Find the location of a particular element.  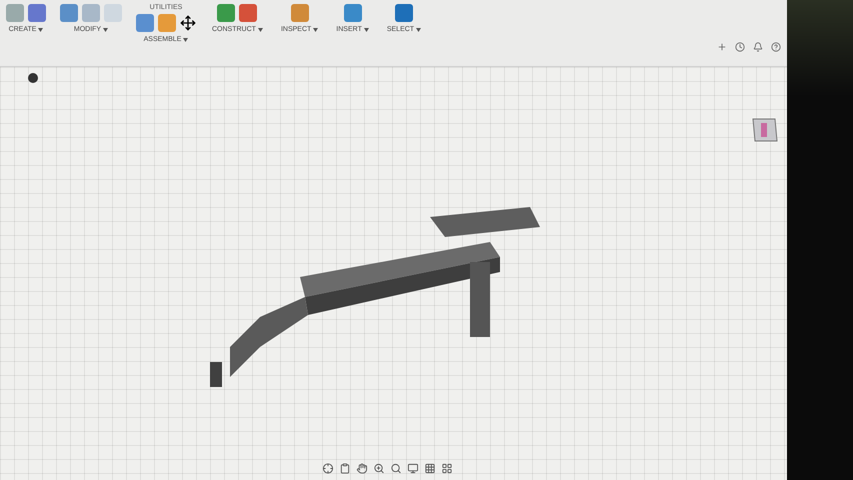

add-icon is located at coordinates (722, 47).